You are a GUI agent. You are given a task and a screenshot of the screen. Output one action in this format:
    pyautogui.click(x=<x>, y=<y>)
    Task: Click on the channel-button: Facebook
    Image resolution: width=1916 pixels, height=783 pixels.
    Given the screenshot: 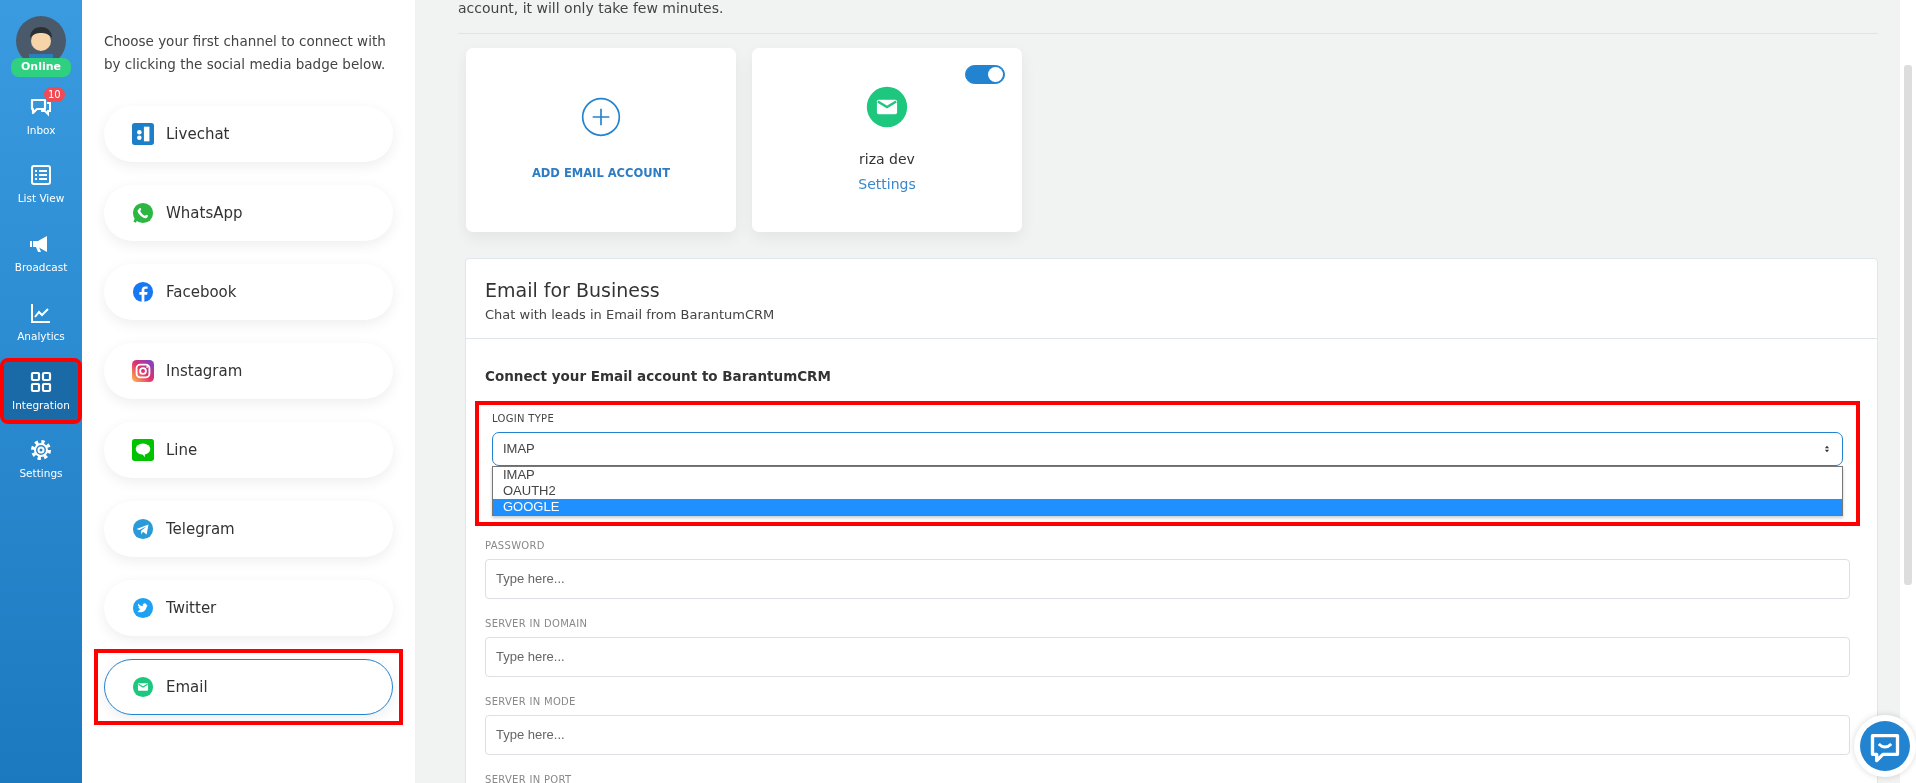 What is the action you would take?
    pyautogui.click(x=248, y=292)
    